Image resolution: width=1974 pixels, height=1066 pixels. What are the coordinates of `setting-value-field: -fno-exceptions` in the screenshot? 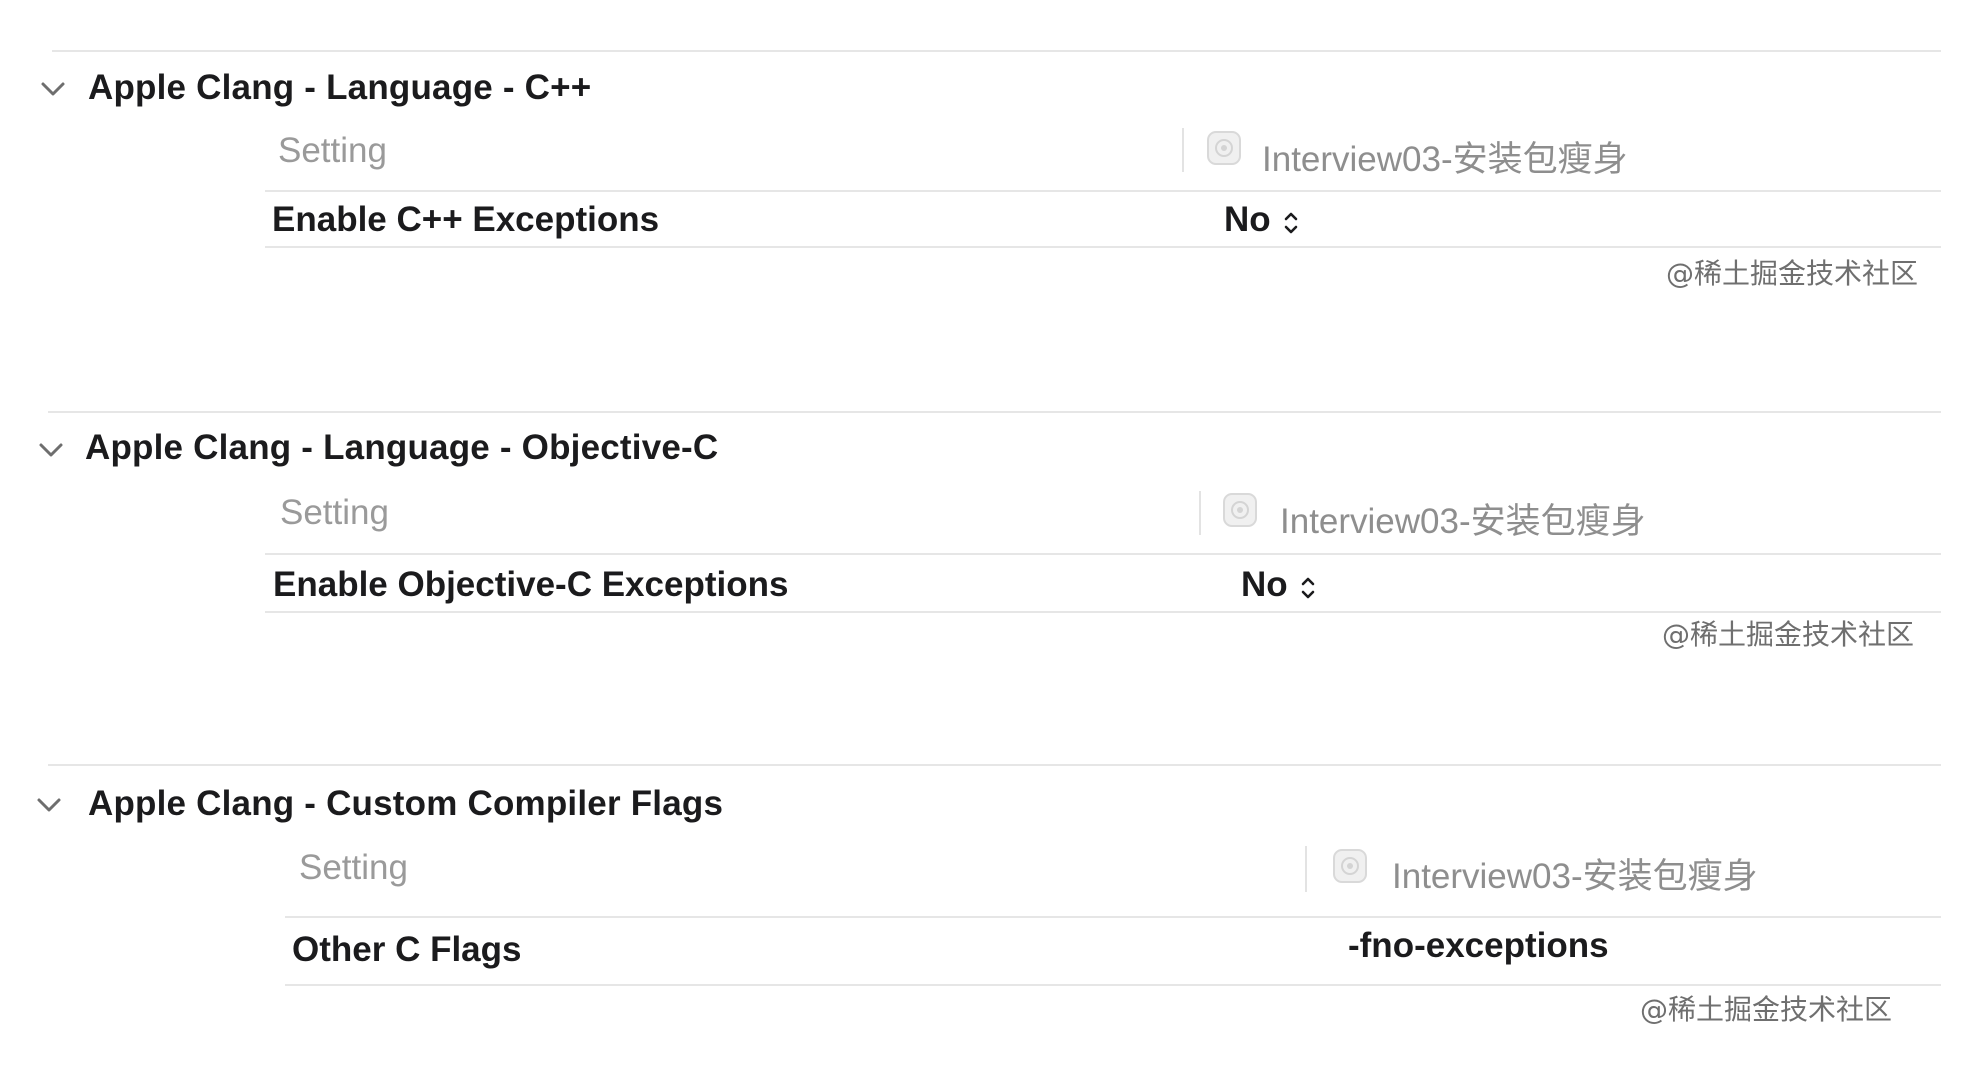 It's located at (1478, 946).